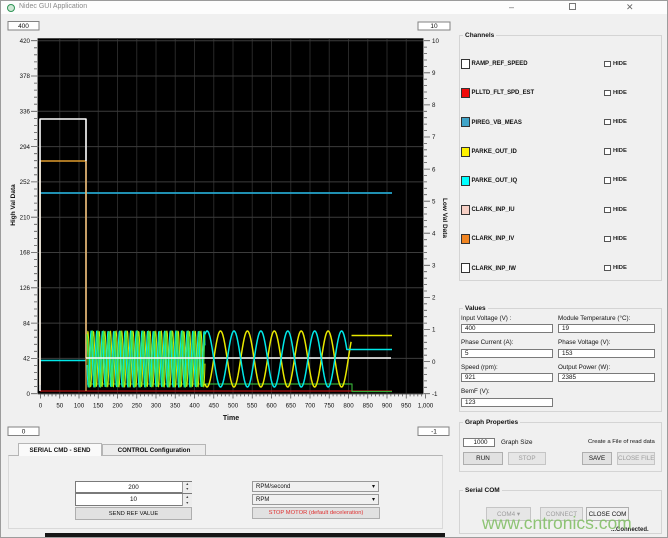 This screenshot has height=538, width=668. I want to click on svg-text: 500, so click(233, 406).